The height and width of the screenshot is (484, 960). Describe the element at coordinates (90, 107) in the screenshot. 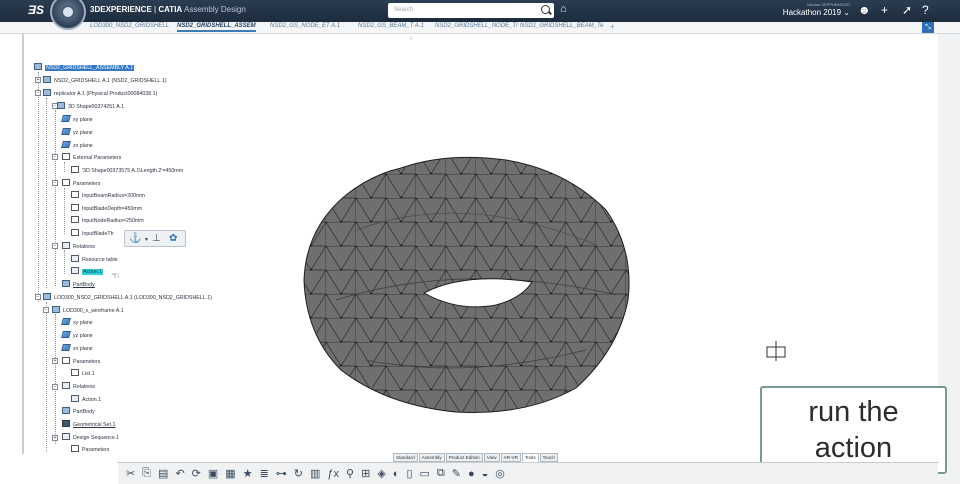

I see `tree-node-shape: 3D Shape00374251 A.1` at that location.